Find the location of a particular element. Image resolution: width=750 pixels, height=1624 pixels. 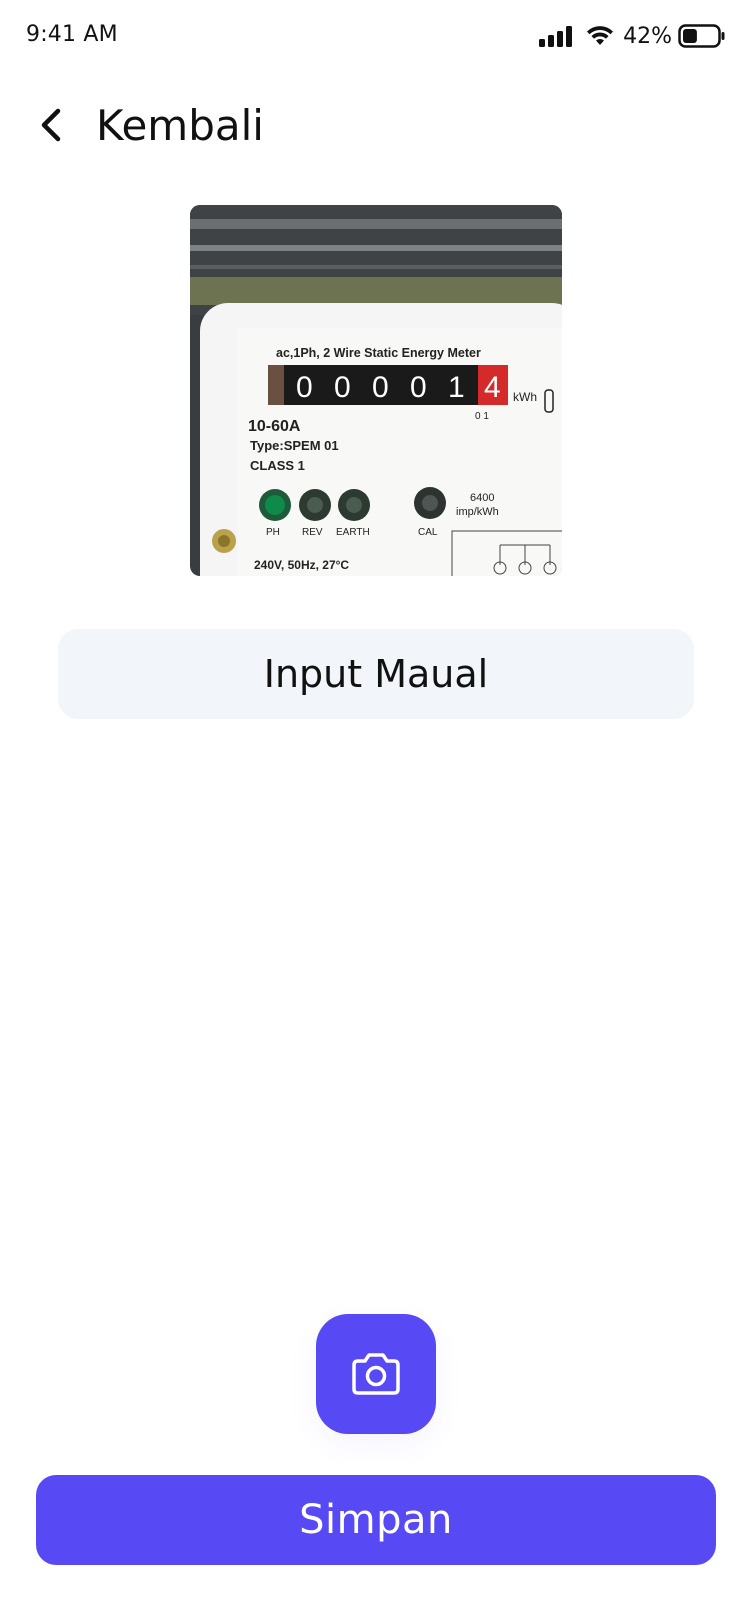

meter-imp-value: 6400 is located at coordinates (482, 498).